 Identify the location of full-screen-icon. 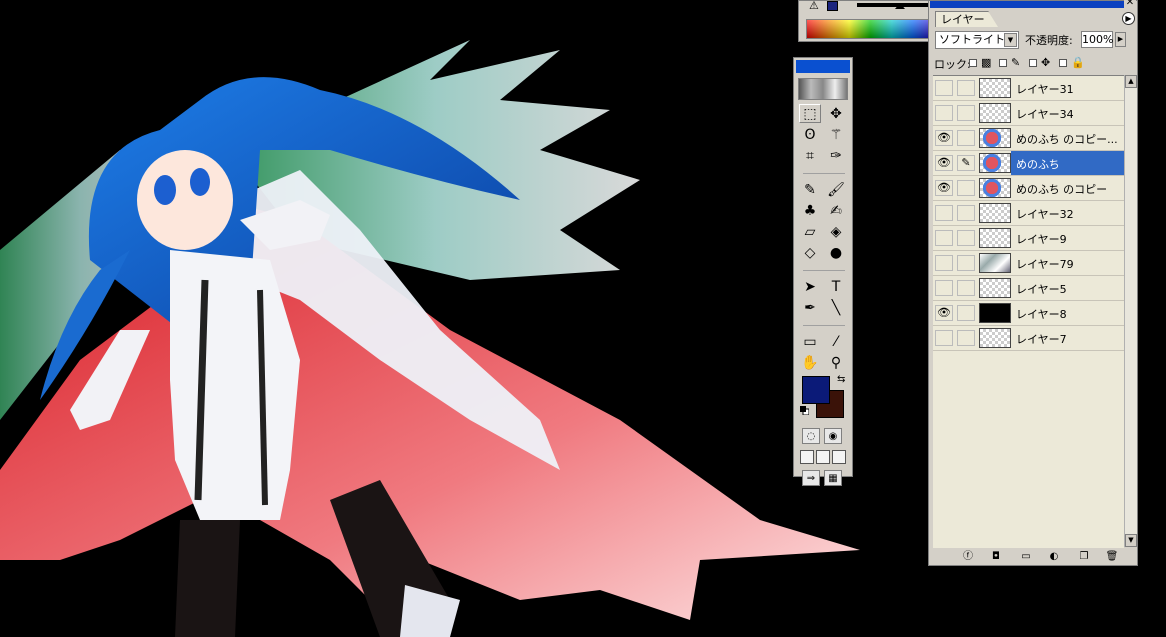
(839, 457).